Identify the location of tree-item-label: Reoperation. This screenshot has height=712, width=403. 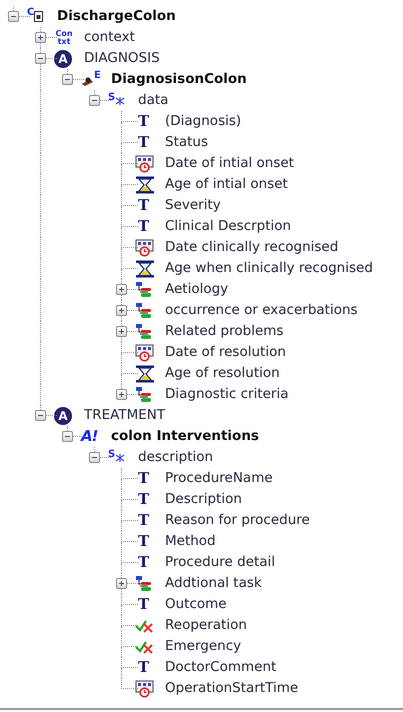
(206, 625).